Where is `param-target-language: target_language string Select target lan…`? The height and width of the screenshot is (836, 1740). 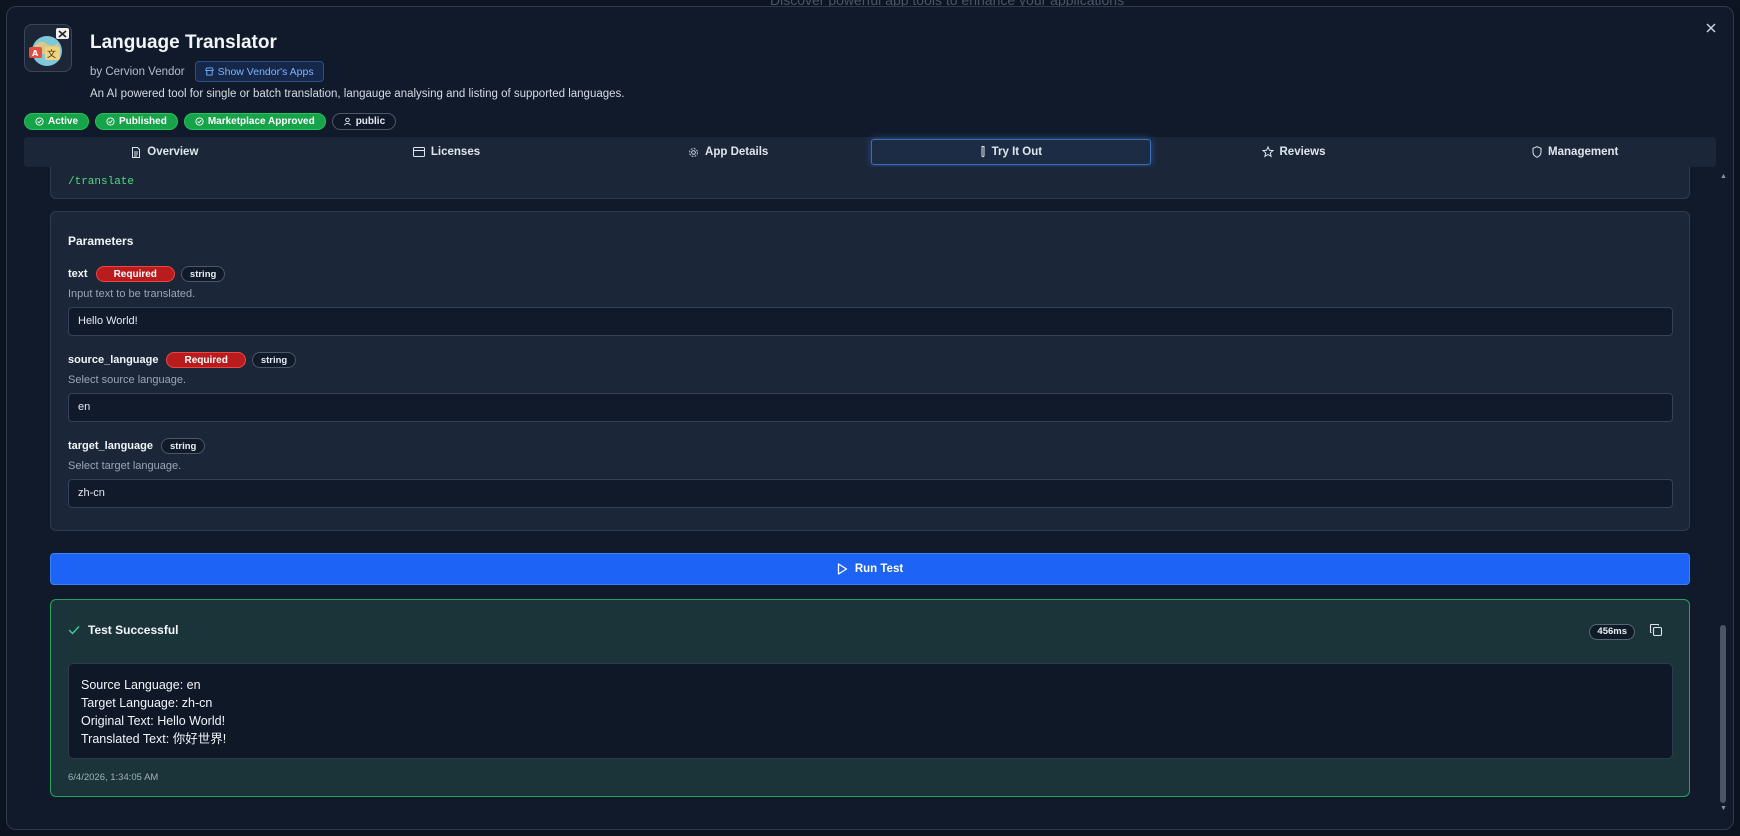 param-target-language: target_language string Select target lan… is located at coordinates (870, 472).